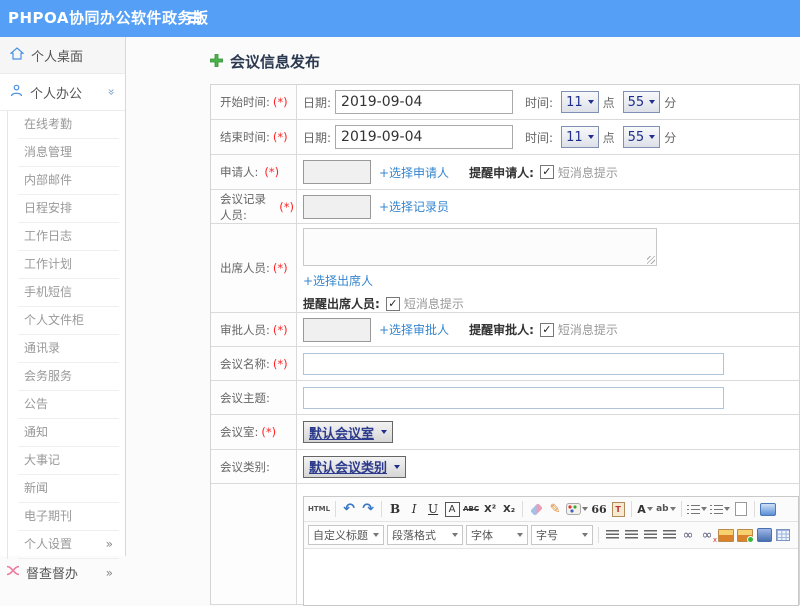  I want to click on remind-approver-label: 提醒审批人:, so click(501, 330).